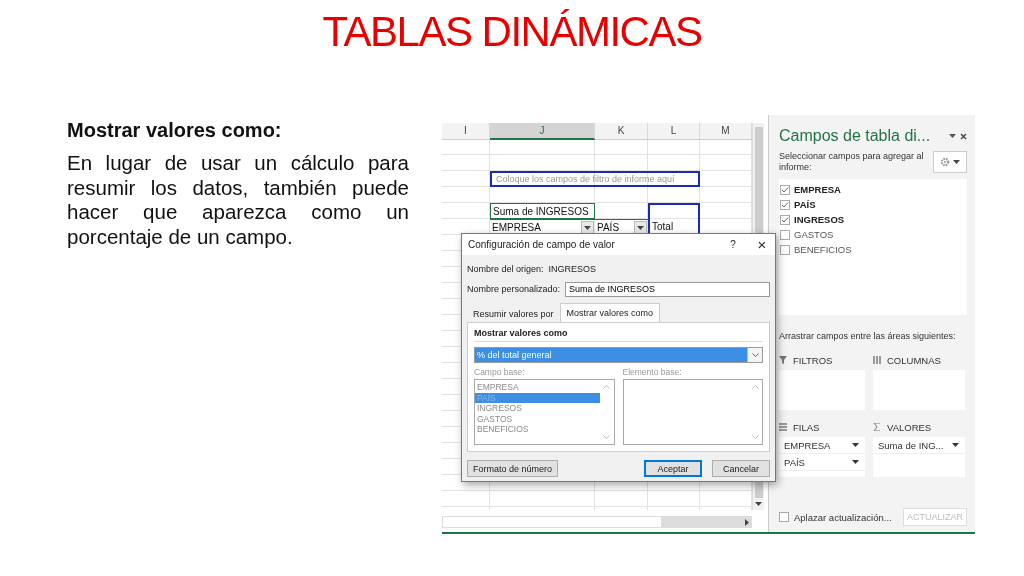 This screenshot has width=1024, height=576. Describe the element at coordinates (762, 244) in the screenshot. I see `close-button: ×` at that location.